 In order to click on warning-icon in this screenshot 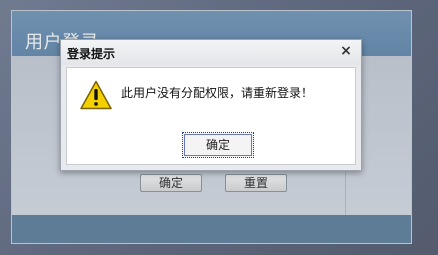, I will do `click(96, 95)`.